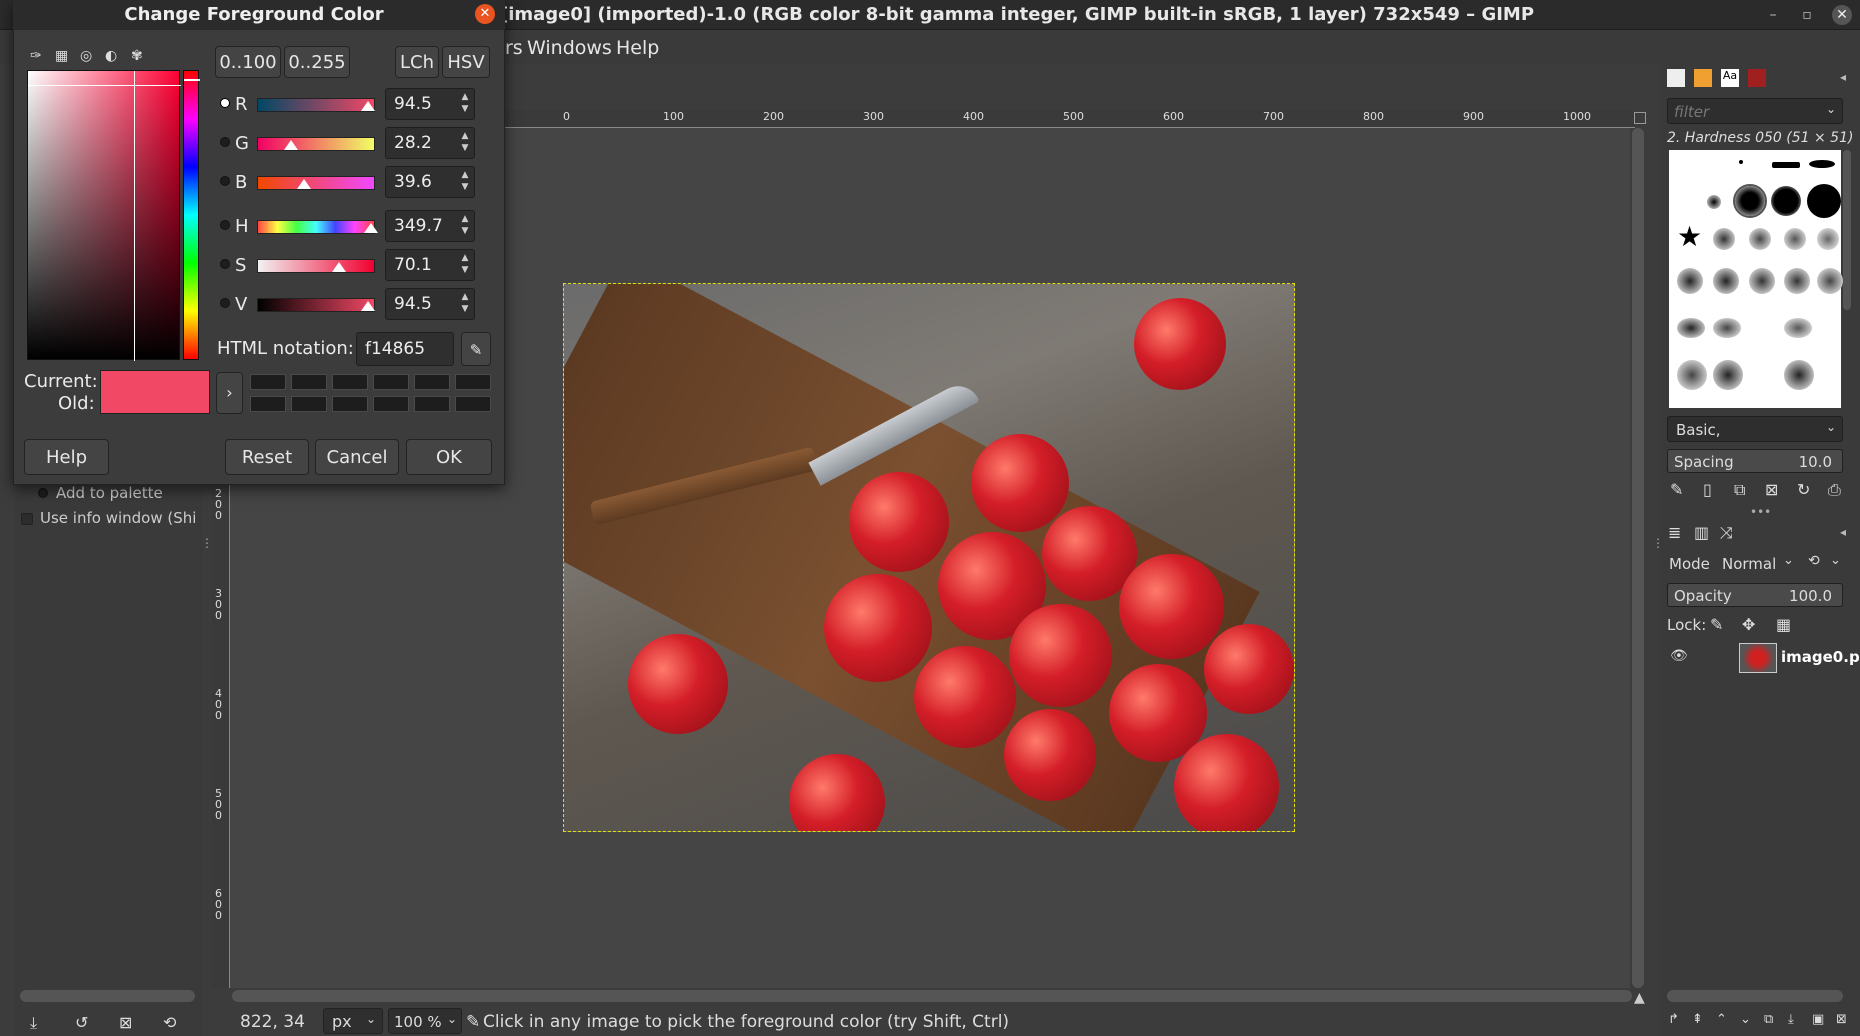 The width and height of the screenshot is (1860, 1036). What do you see at coordinates (514, 48) in the screenshot?
I see `menu-item-filters: rs` at bounding box center [514, 48].